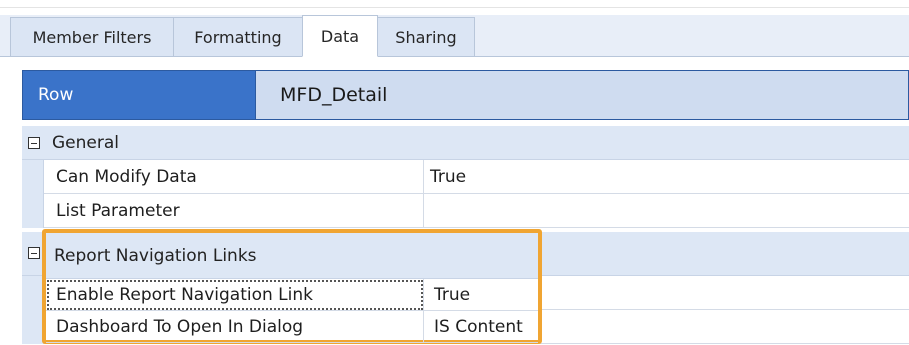 The width and height of the screenshot is (909, 345). I want to click on tab-member-filters: Member Filters, so click(92, 37).